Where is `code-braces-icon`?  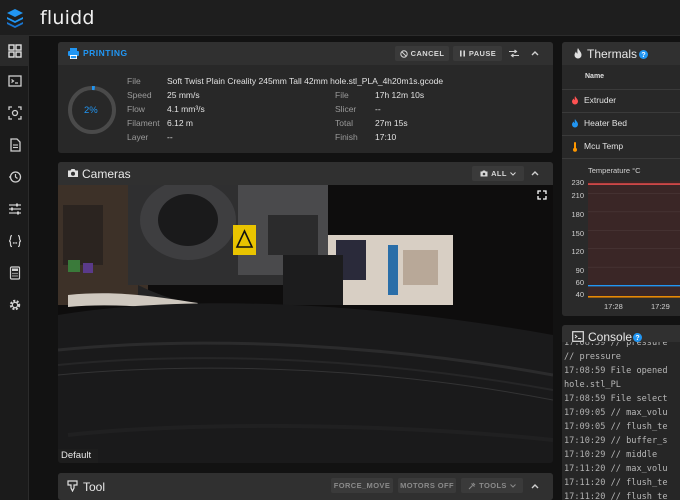
code-braces-icon is located at coordinates (14, 241).